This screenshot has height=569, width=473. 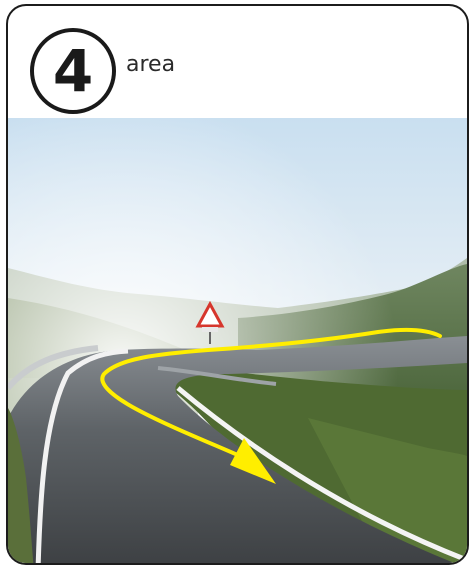 I want to click on card-title: area, so click(x=151, y=64).